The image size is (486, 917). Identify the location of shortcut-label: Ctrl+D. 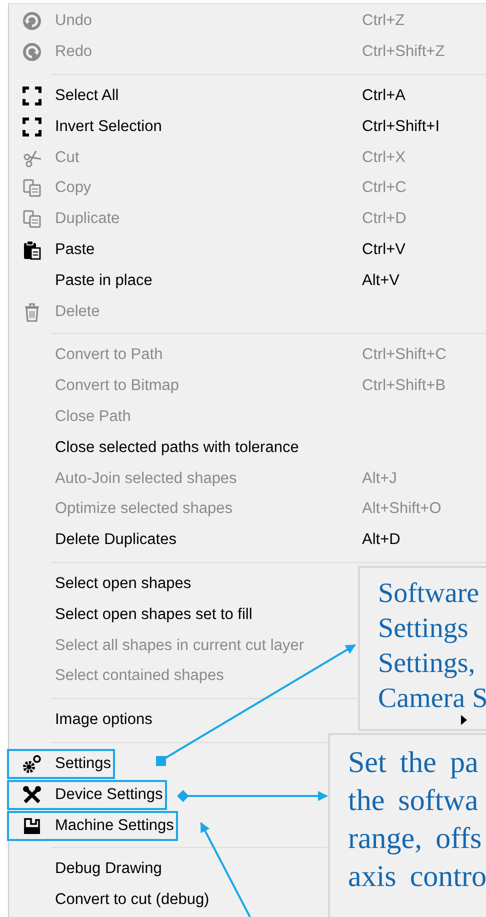
(384, 219).